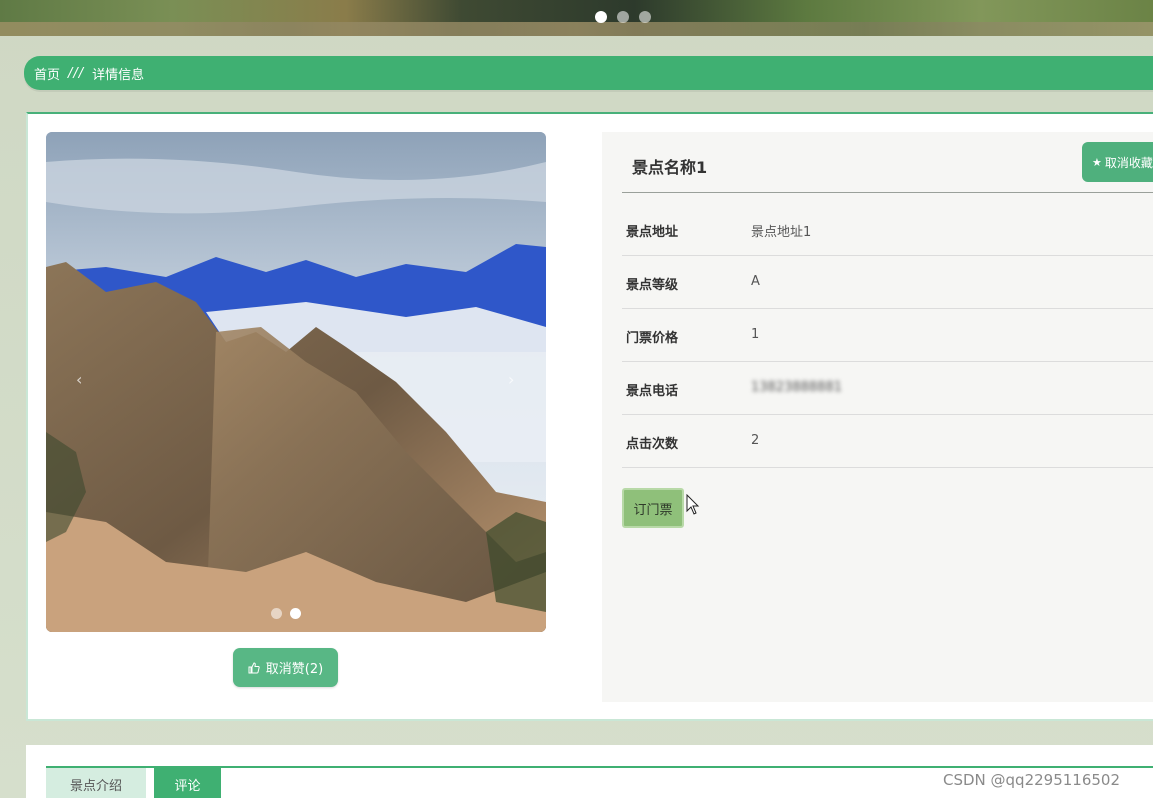 This screenshot has width=1153, height=798. What do you see at coordinates (781, 232) in the screenshot?
I see `field-value: 景点地址1` at bounding box center [781, 232].